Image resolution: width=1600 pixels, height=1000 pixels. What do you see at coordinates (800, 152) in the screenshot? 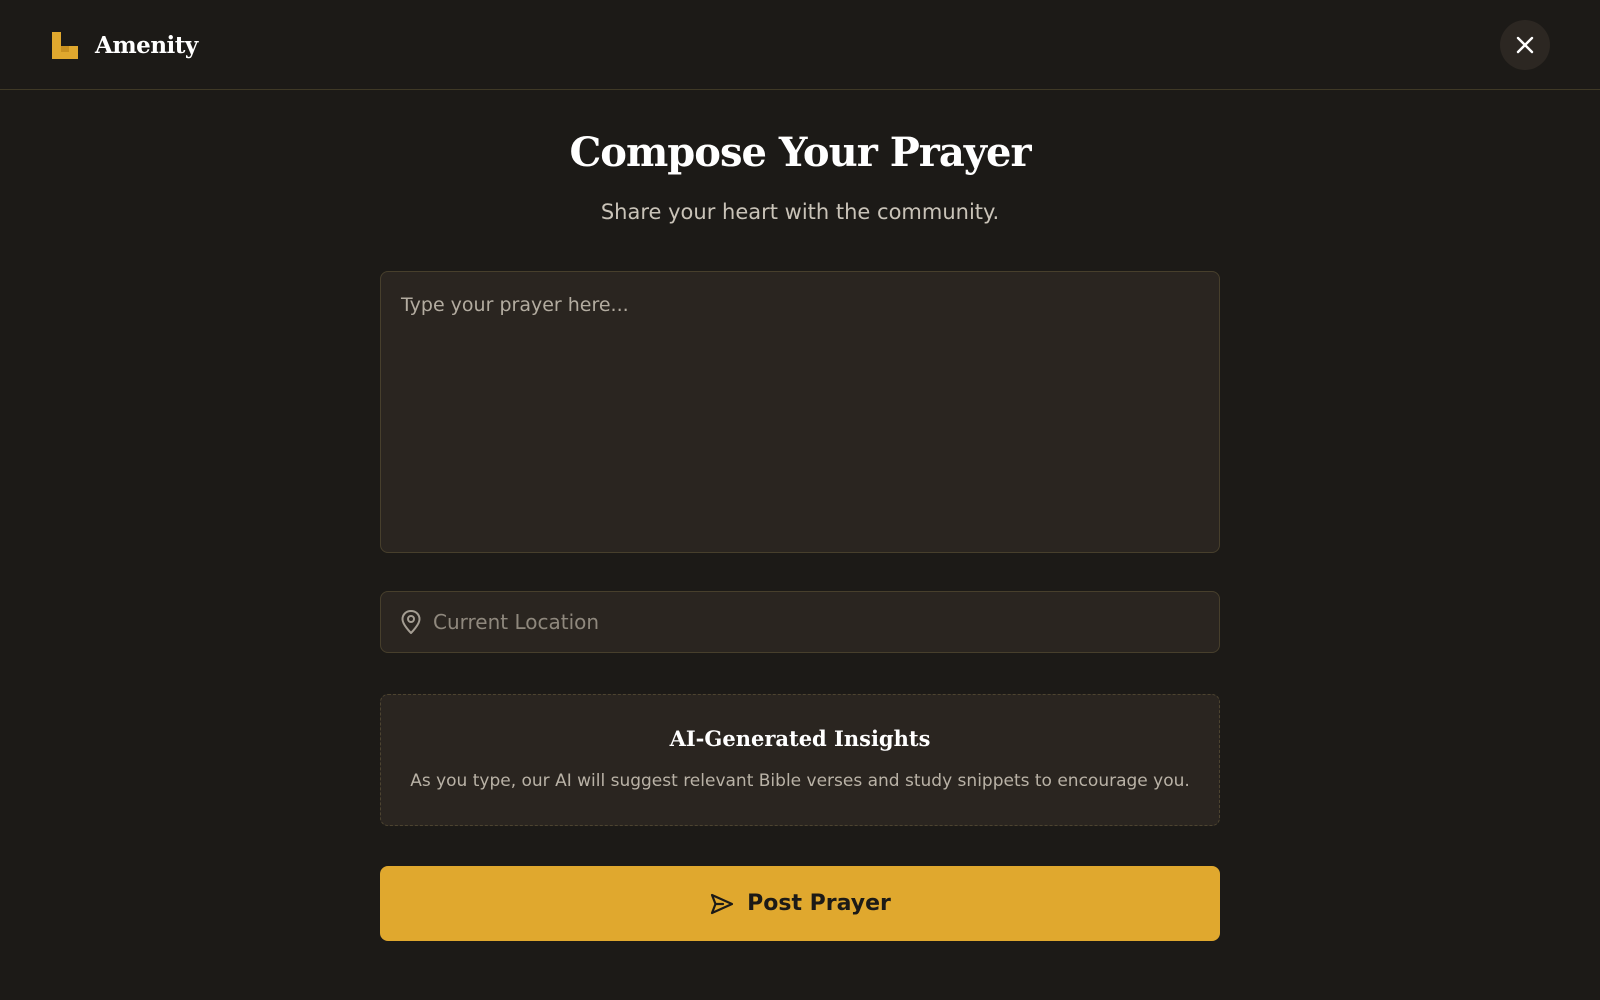
I see `page-title: Compose Your Prayer` at bounding box center [800, 152].